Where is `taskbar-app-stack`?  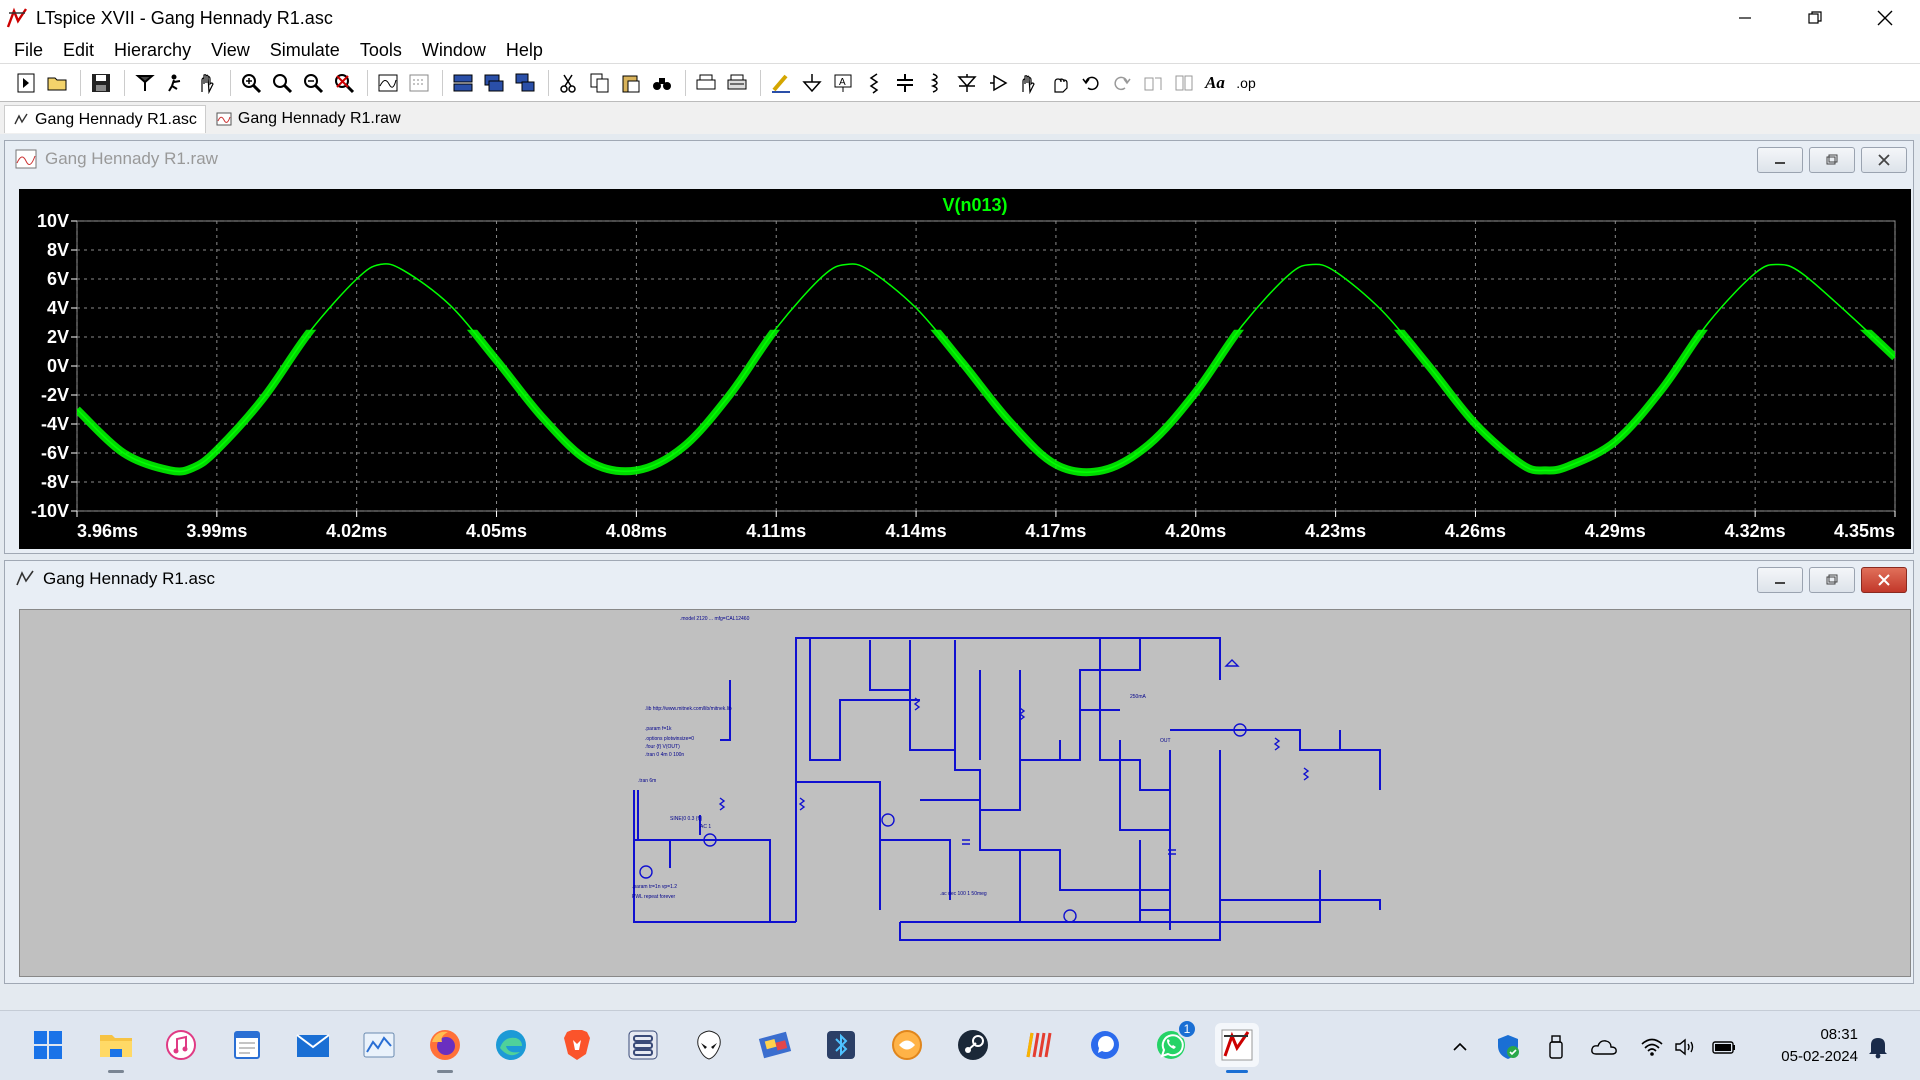
taskbar-app-stack is located at coordinates (643, 1045).